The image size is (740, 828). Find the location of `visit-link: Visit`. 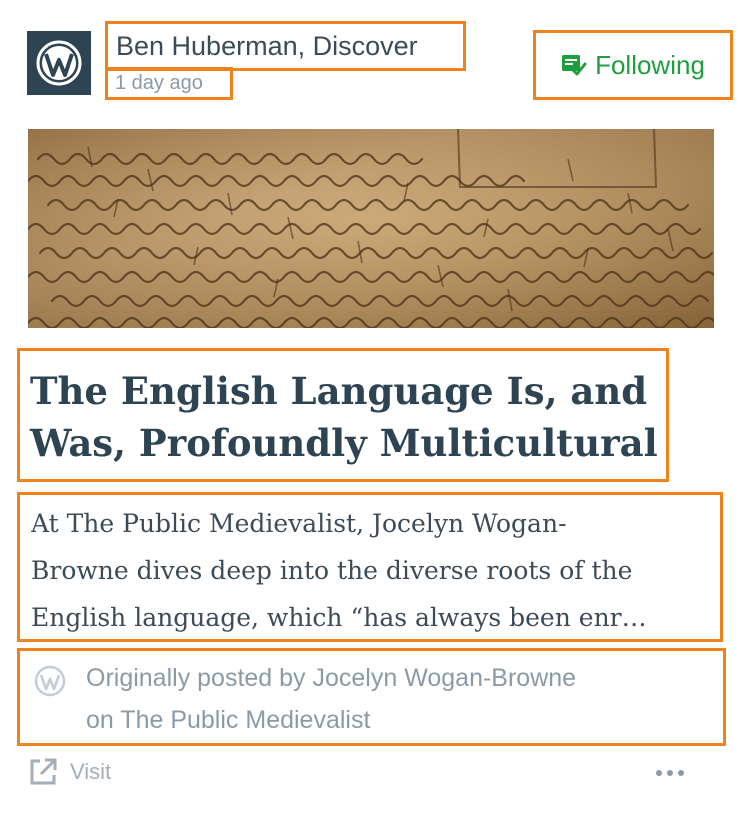

visit-link: Visit is located at coordinates (69, 772).